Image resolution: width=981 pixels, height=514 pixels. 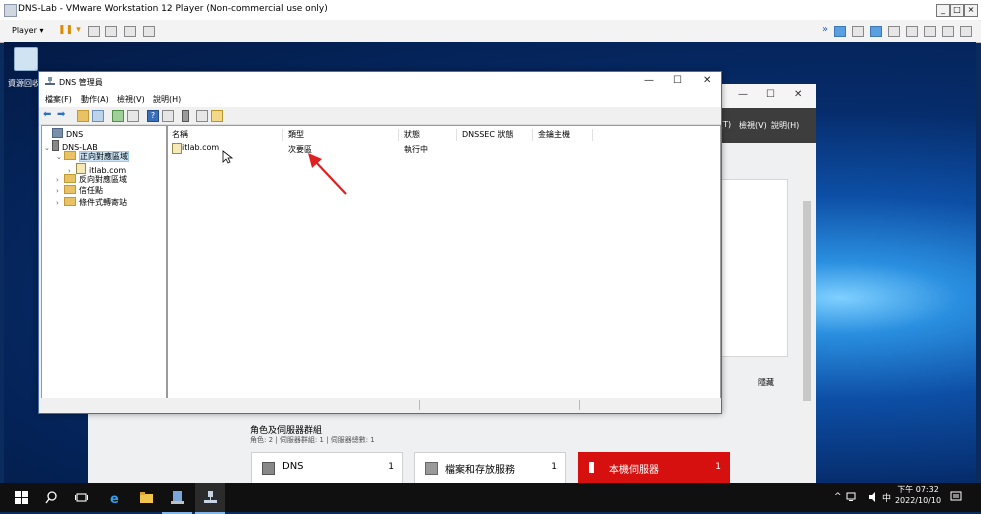 What do you see at coordinates (75, 134) in the screenshot?
I see `tree-label-dns: DNS` at bounding box center [75, 134].